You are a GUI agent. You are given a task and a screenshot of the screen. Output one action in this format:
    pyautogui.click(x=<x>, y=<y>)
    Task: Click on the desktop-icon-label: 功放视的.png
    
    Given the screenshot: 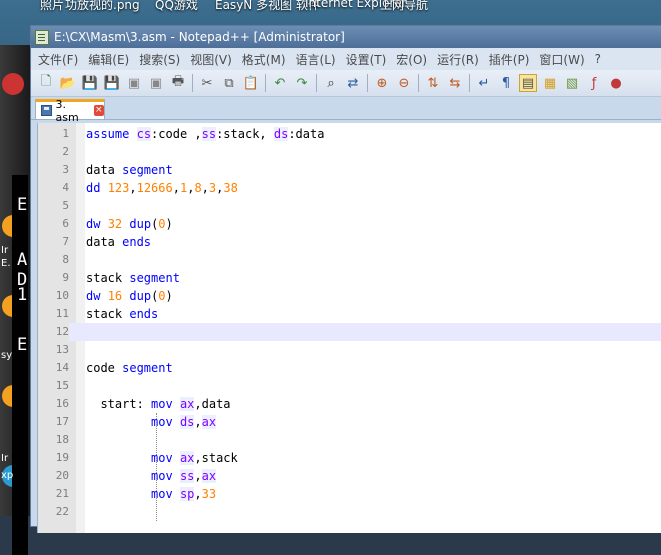 What is the action you would take?
    pyautogui.click(x=102, y=6)
    